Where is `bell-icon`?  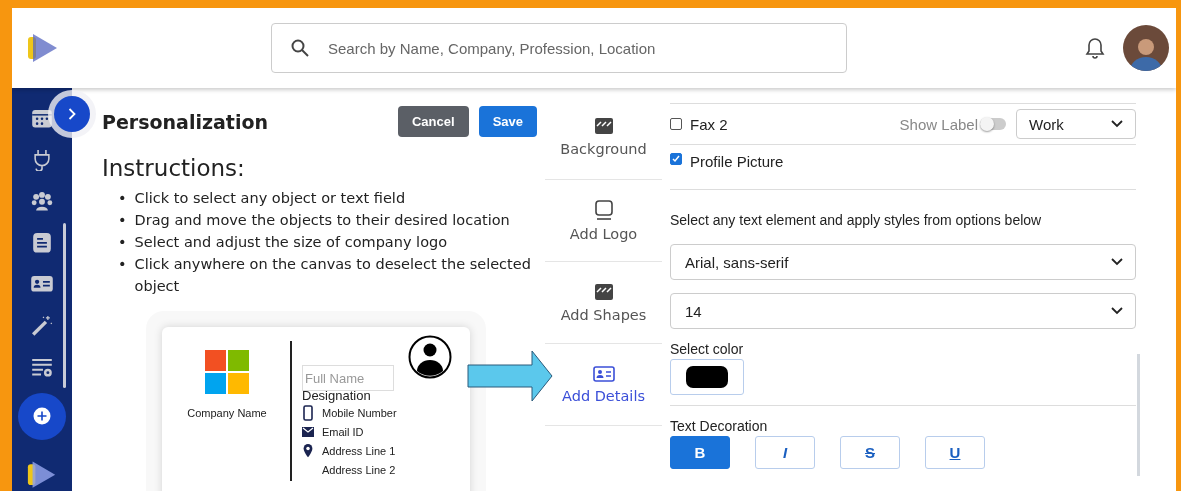
bell-icon is located at coordinates (1095, 48).